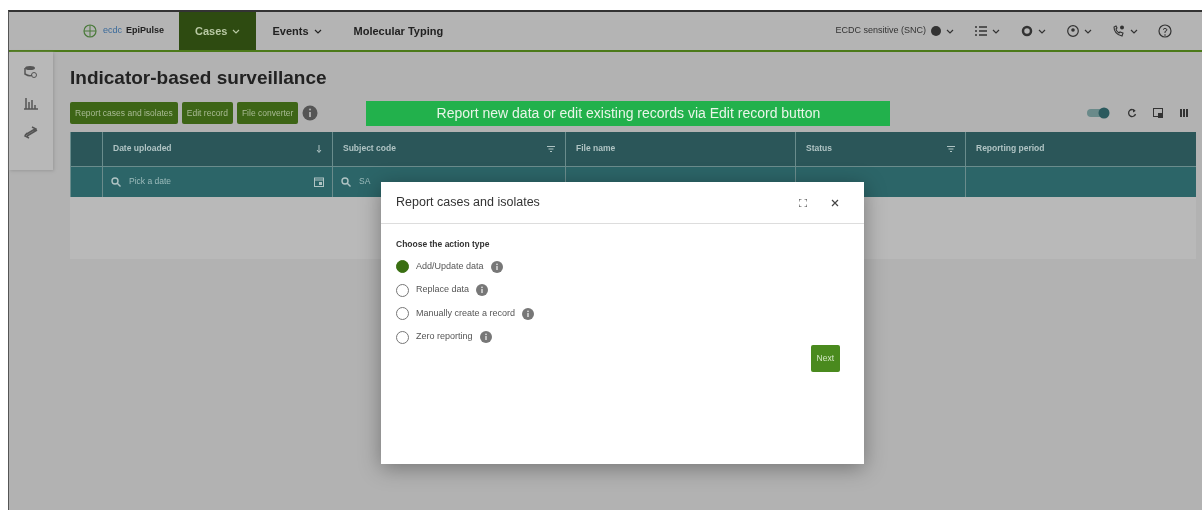 The height and width of the screenshot is (510, 1202). I want to click on columns-icon, so click(1185, 113).